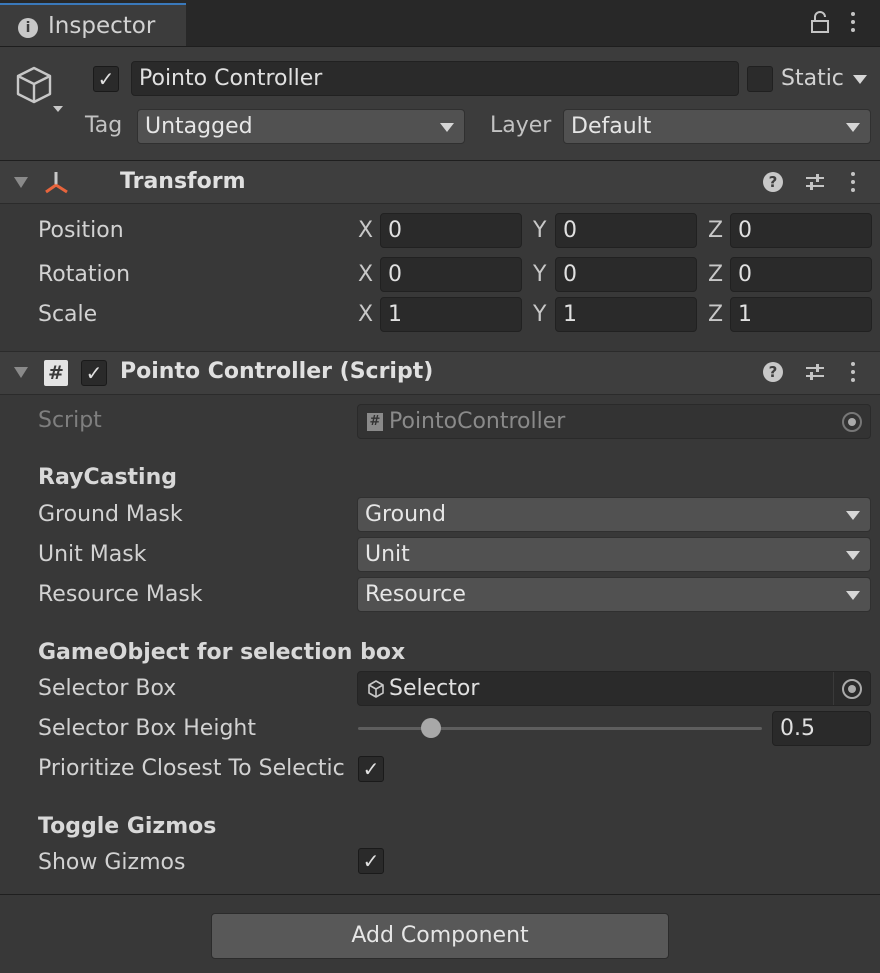  I want to click on selector-height-label: Selector Box Height, so click(147, 728).